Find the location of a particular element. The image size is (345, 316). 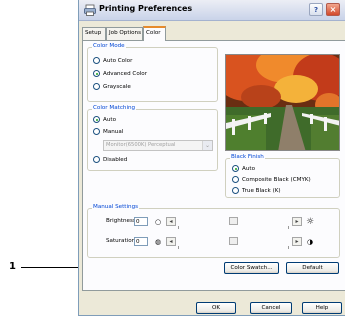

radio-advanced-color: Advanced Color is located at coordinates (120, 73).